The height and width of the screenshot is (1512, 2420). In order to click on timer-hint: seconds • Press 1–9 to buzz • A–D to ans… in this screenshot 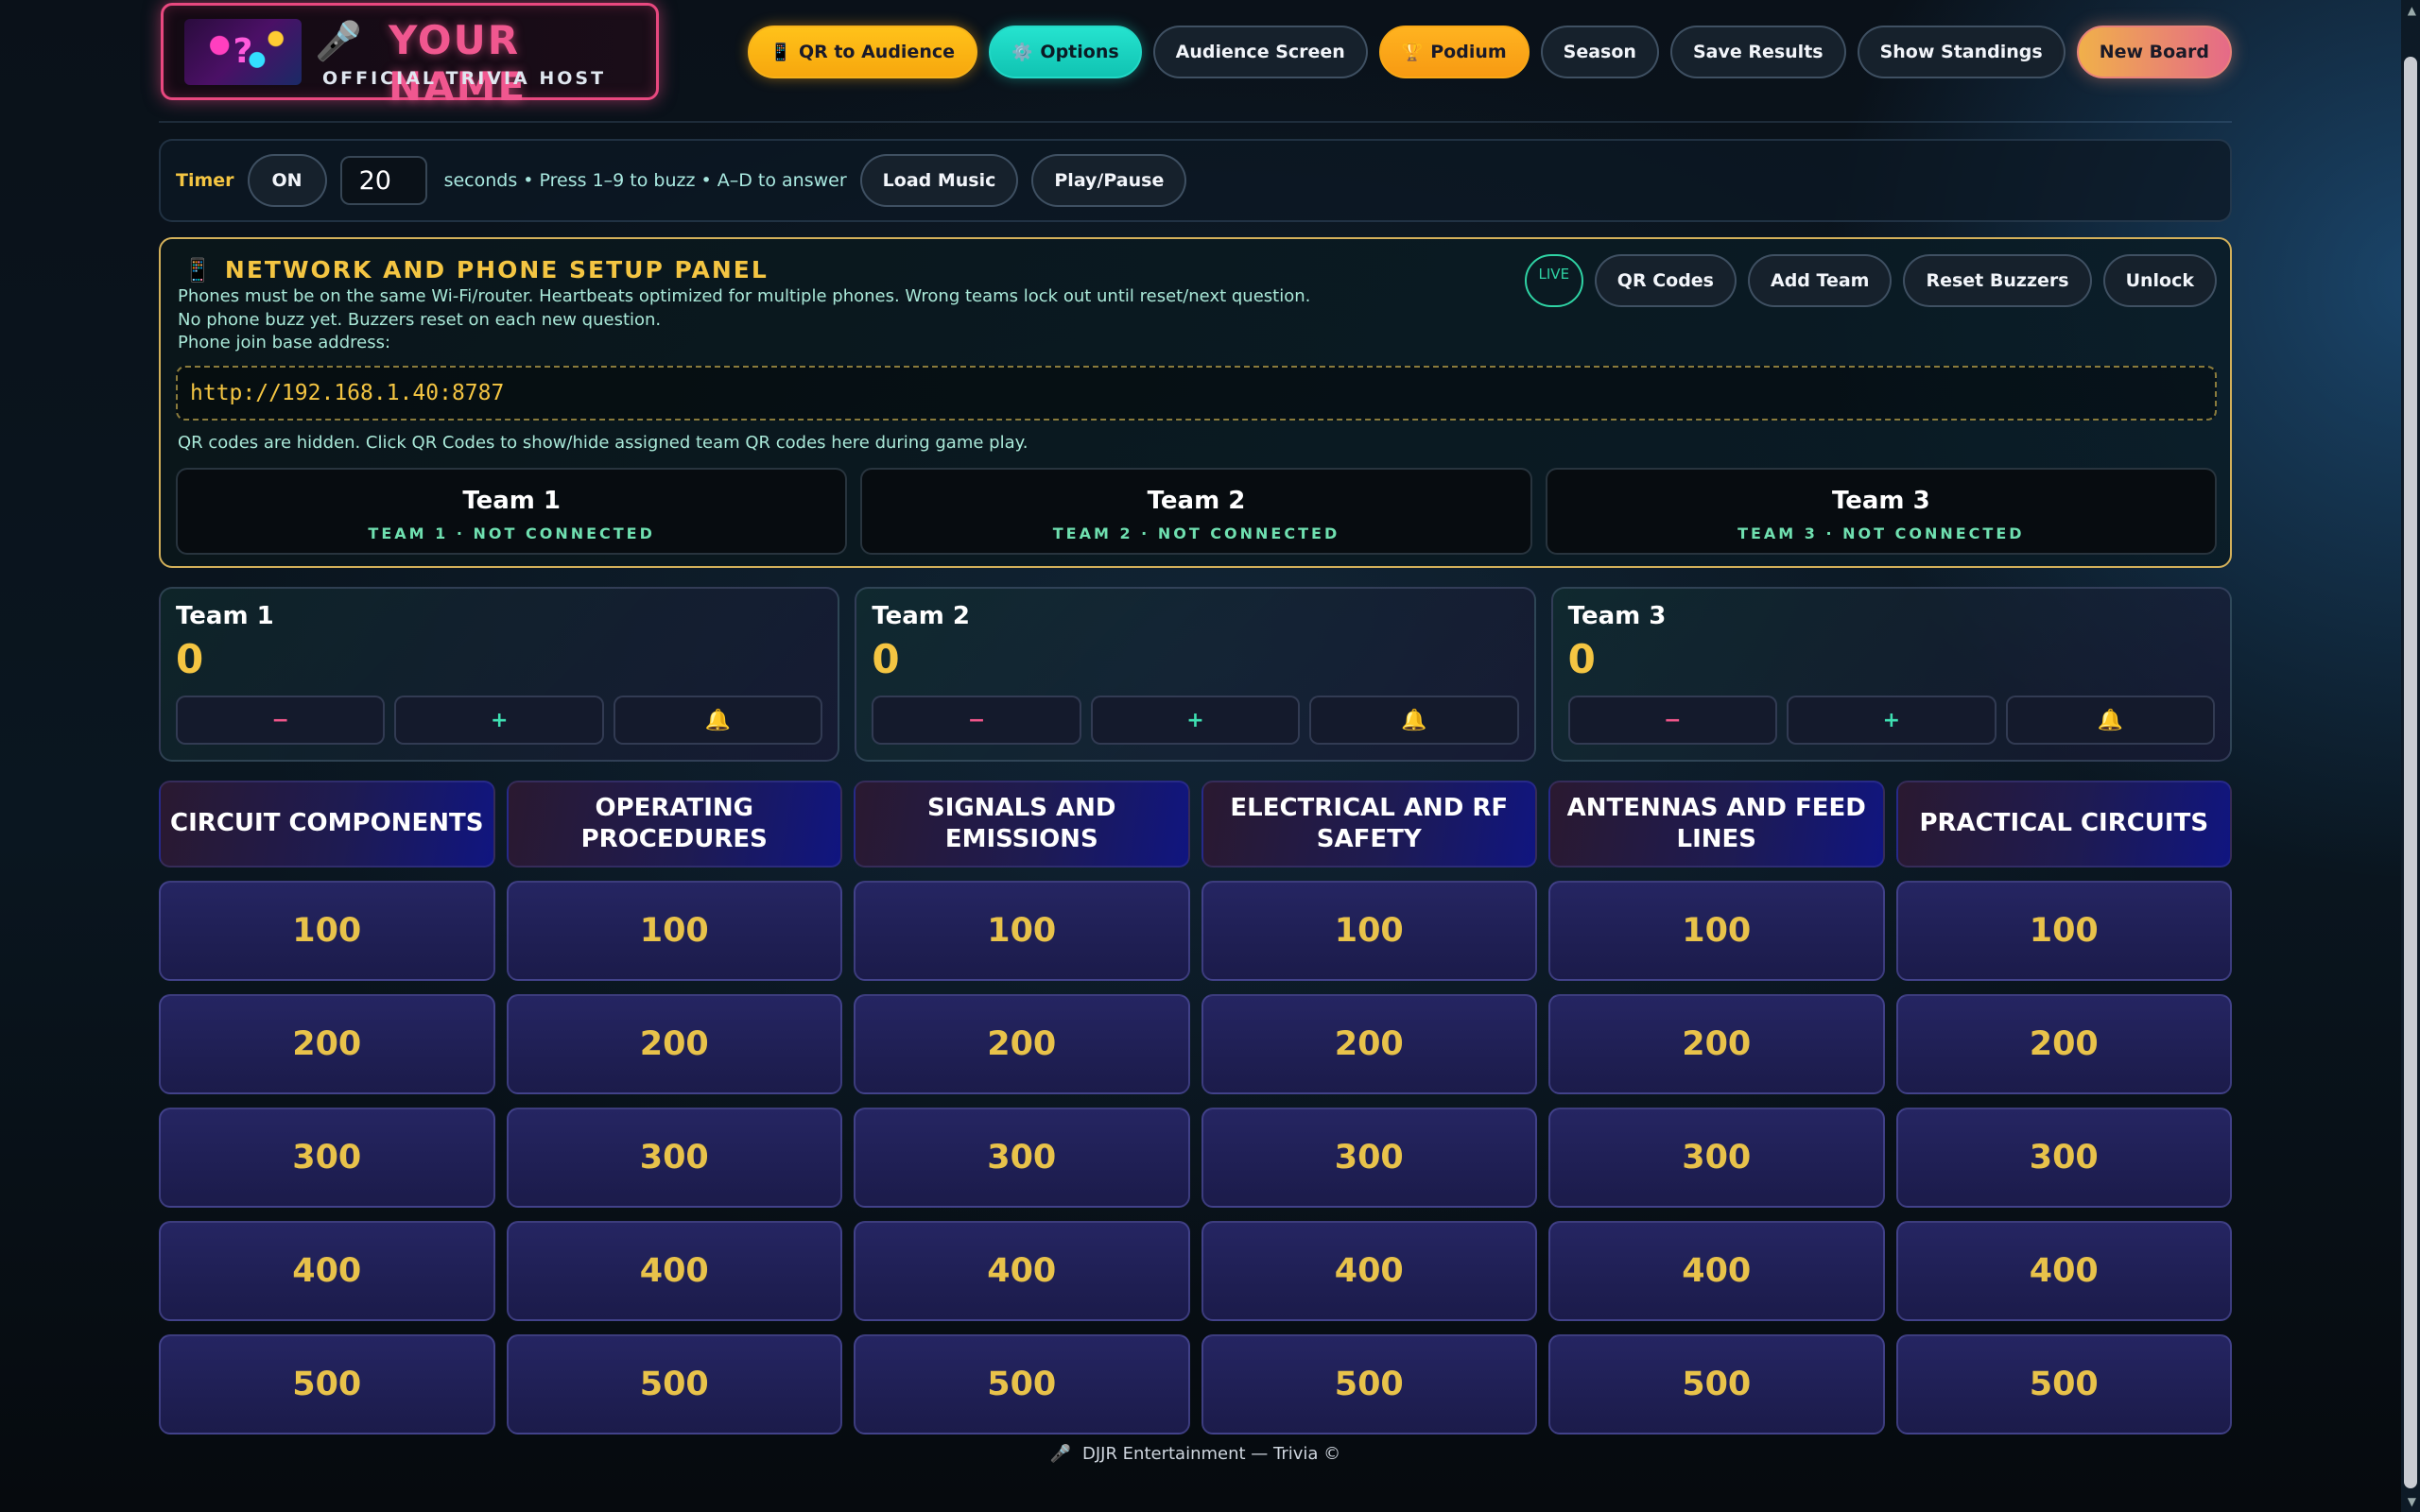, I will do `click(645, 180)`.